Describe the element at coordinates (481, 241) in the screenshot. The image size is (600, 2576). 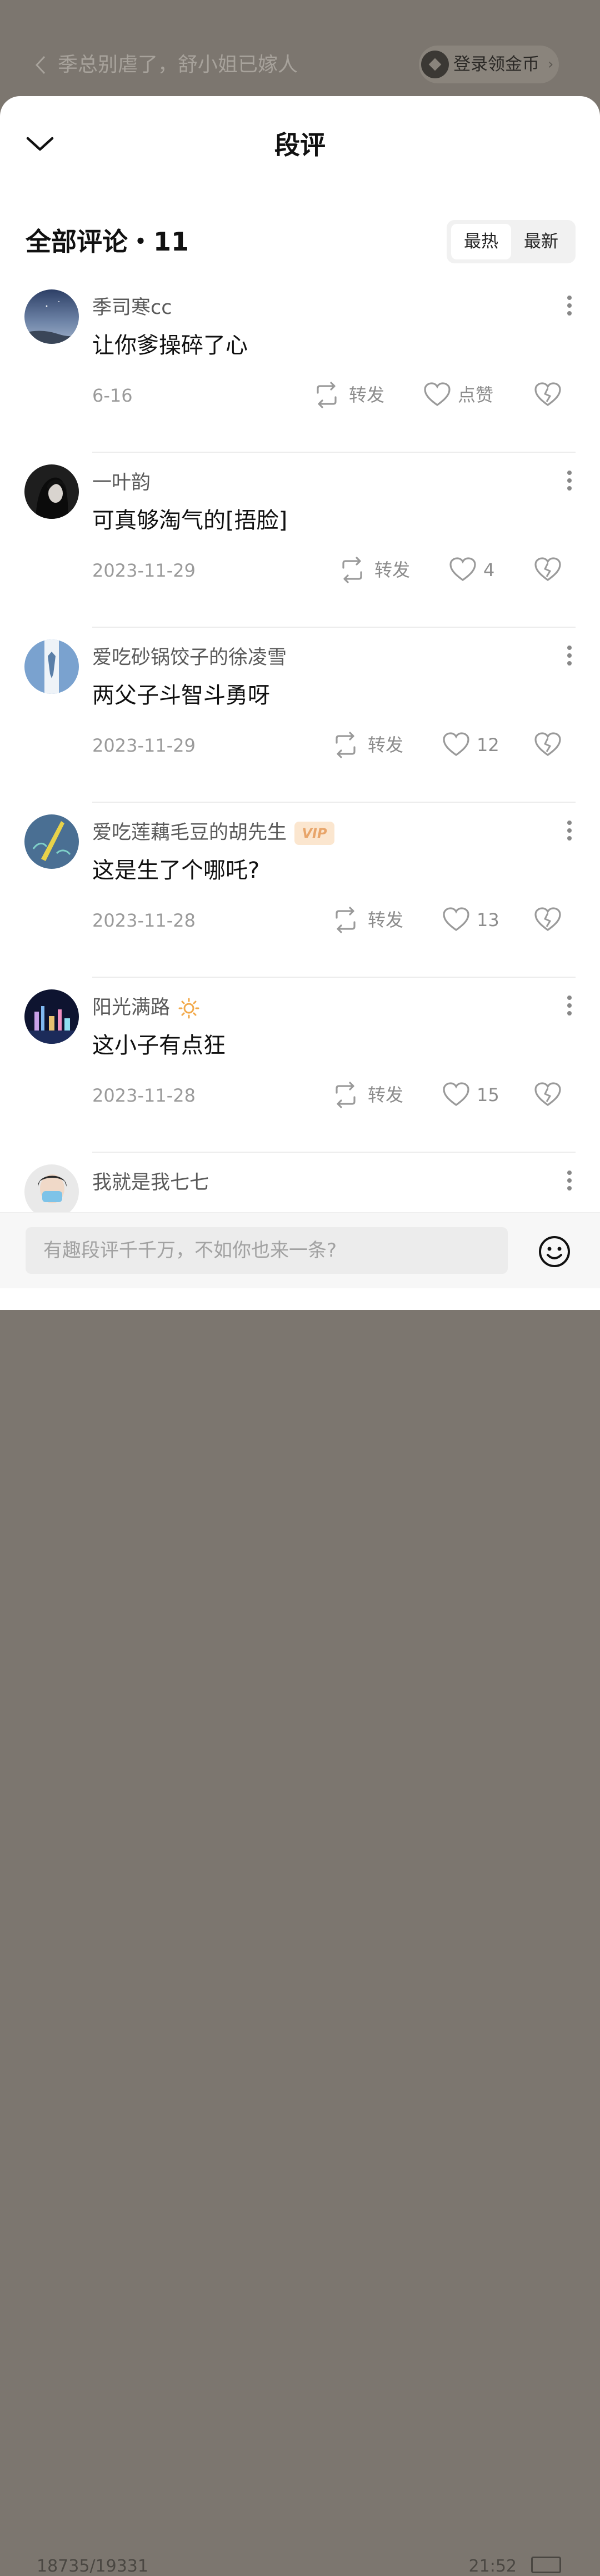
I see `sort-hot-button: 最热` at that location.